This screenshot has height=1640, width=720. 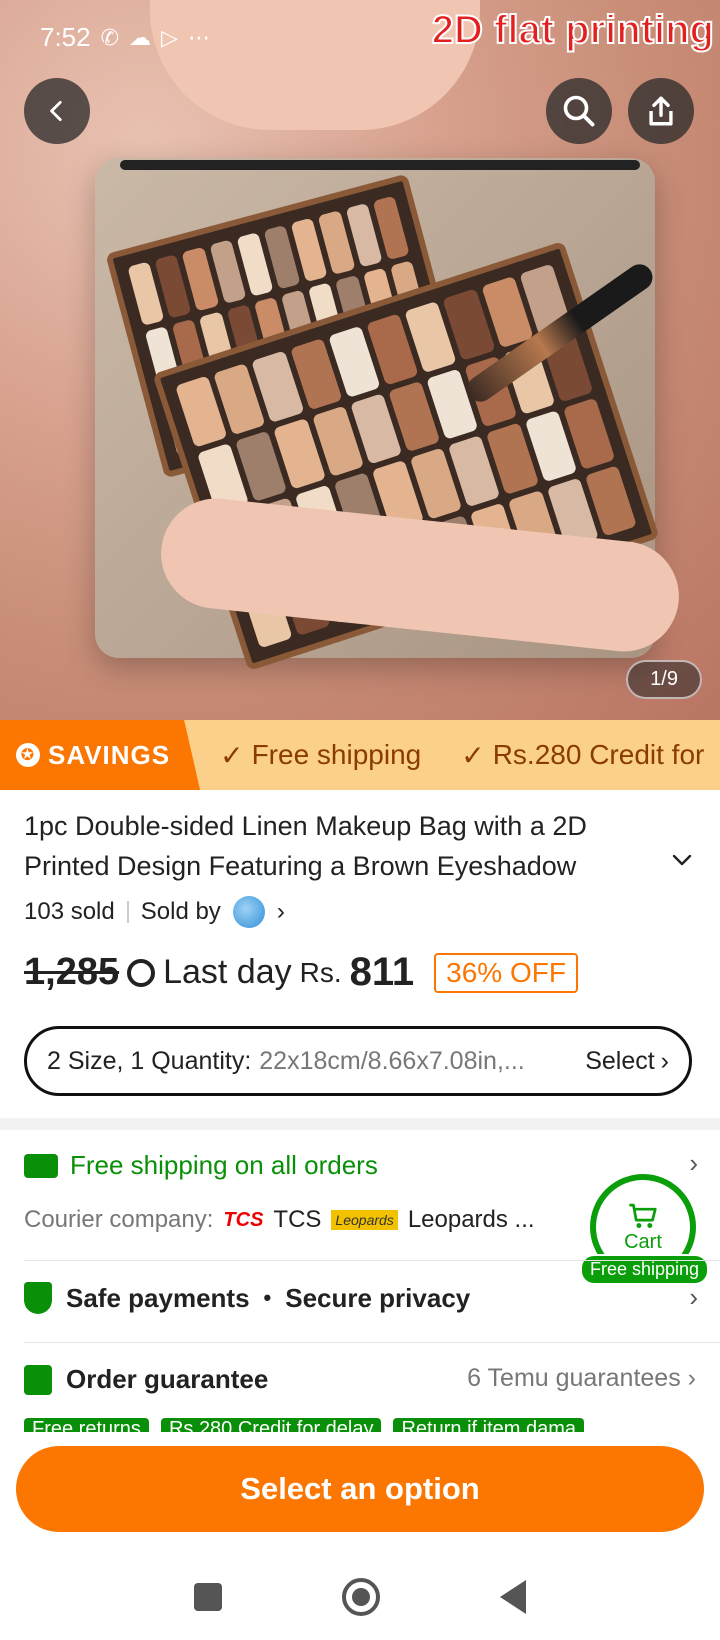 I want to click on courier-tcs: TCS, so click(x=297, y=1219).